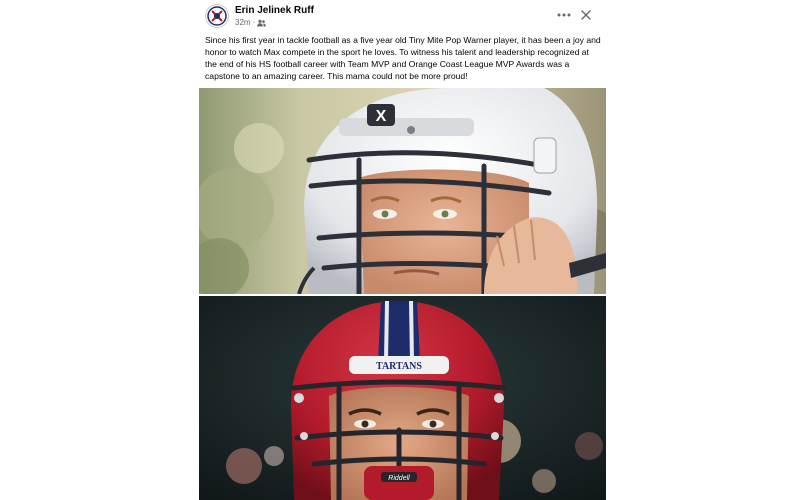  What do you see at coordinates (399, 366) in the screenshot?
I see `helmet-team-name: TARTANS` at bounding box center [399, 366].